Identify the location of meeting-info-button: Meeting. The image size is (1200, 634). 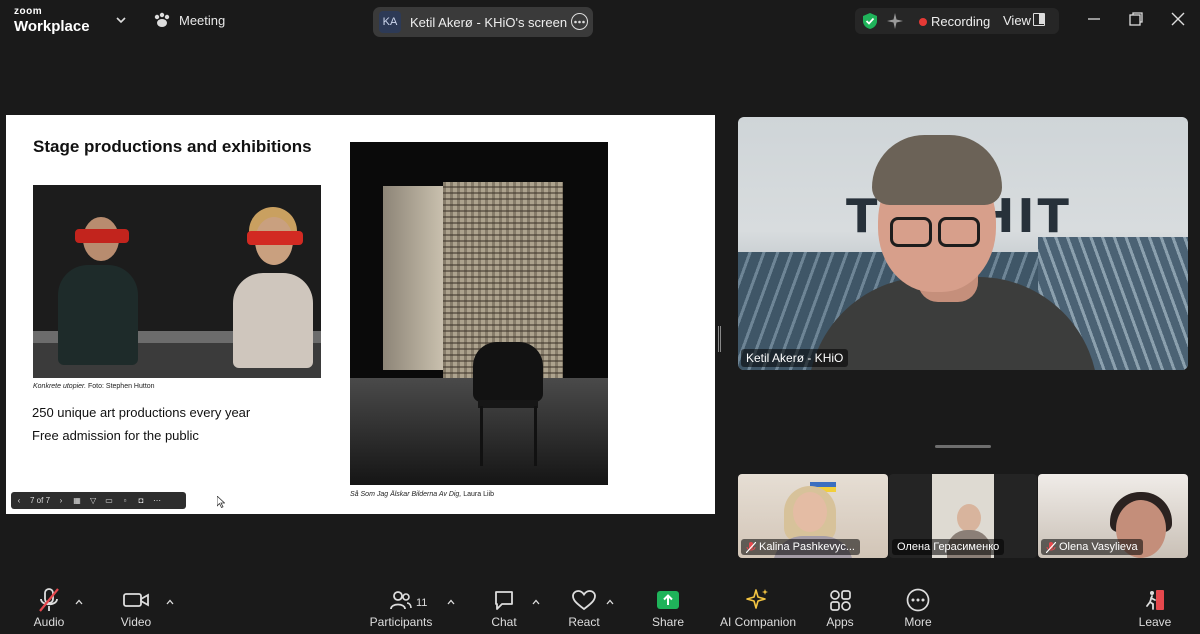
(189, 20).